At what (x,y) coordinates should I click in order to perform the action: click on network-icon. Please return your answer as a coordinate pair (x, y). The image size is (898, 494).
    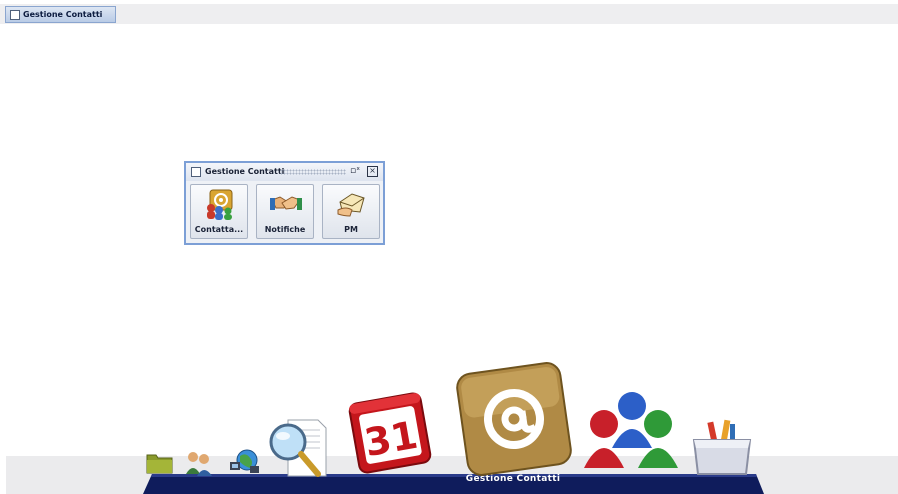
    Looking at the image, I should click on (244, 462).